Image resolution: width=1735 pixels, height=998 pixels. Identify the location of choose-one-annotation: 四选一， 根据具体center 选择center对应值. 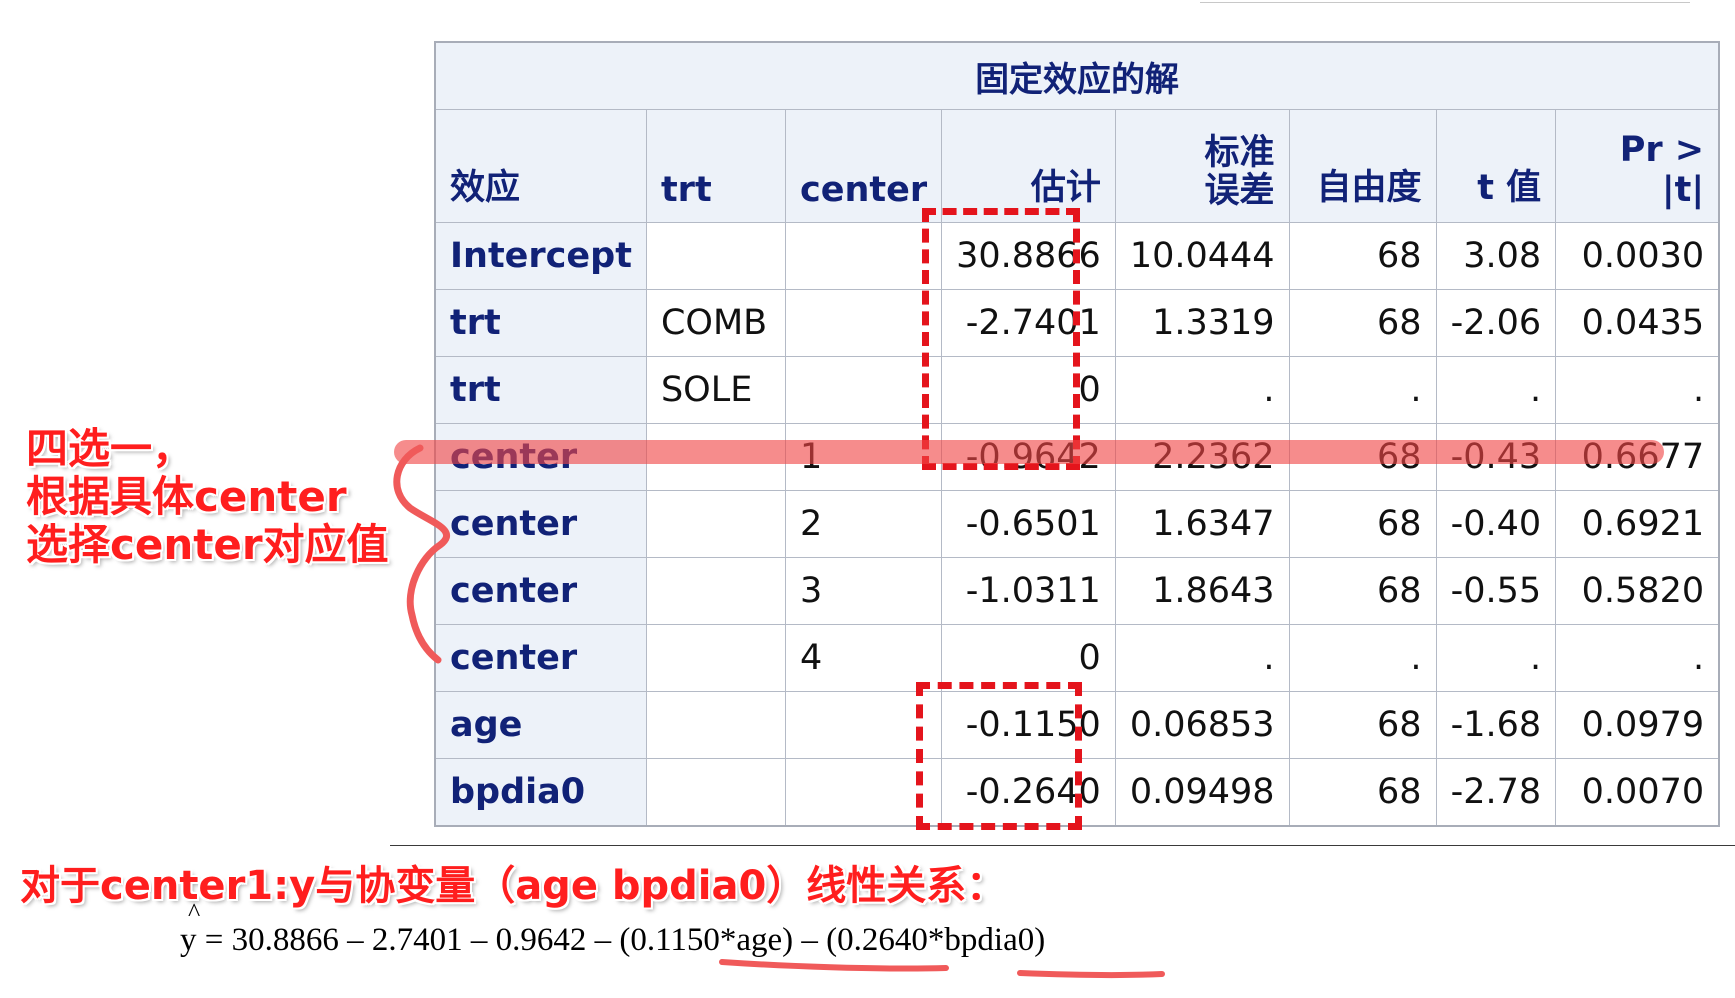
(207, 497).